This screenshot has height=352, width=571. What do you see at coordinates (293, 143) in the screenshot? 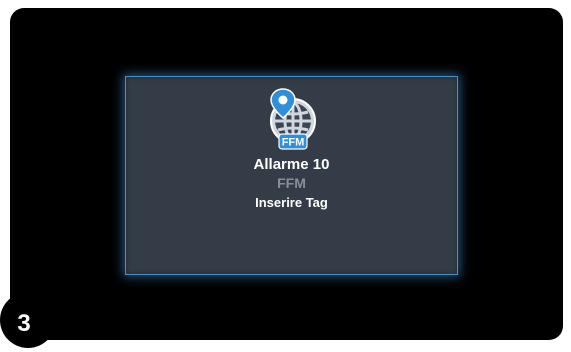
I see `ffm-tag-label: FFM` at bounding box center [293, 143].